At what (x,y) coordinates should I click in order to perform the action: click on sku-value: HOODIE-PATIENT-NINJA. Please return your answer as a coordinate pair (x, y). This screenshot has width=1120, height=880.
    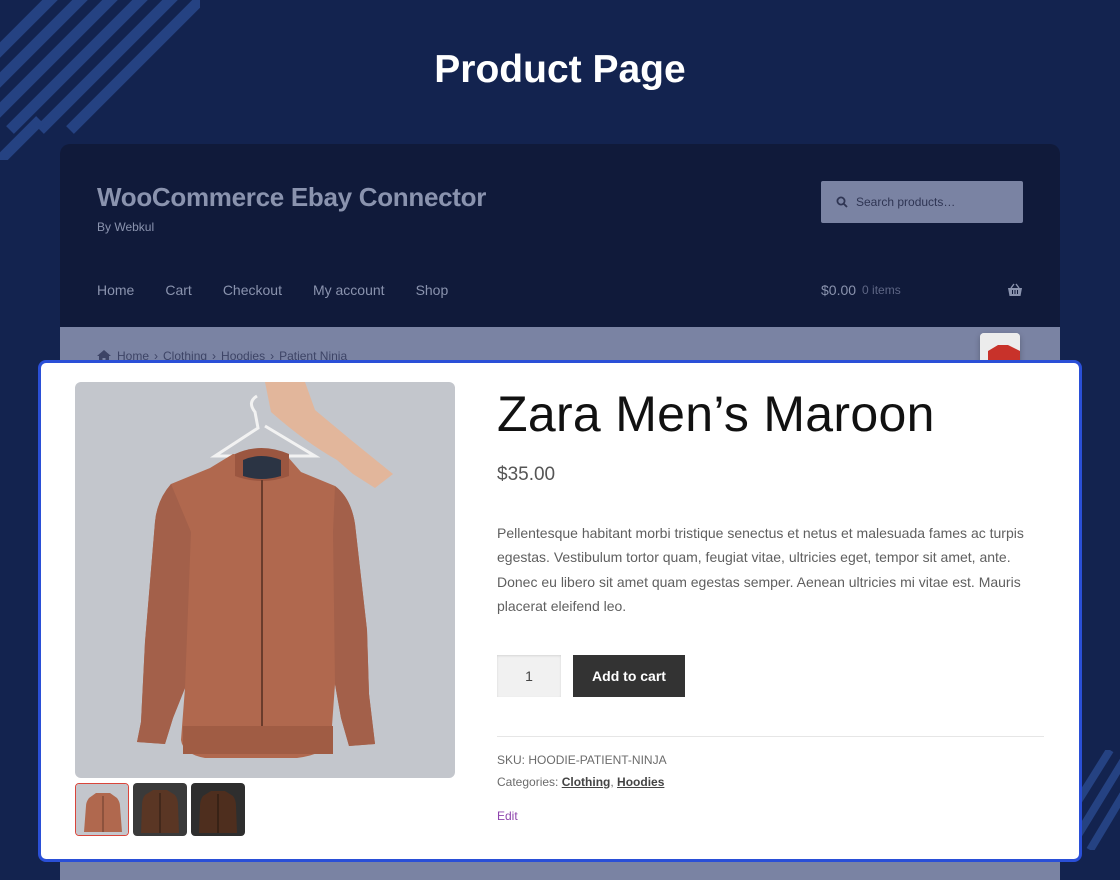
    Looking at the image, I should click on (597, 760).